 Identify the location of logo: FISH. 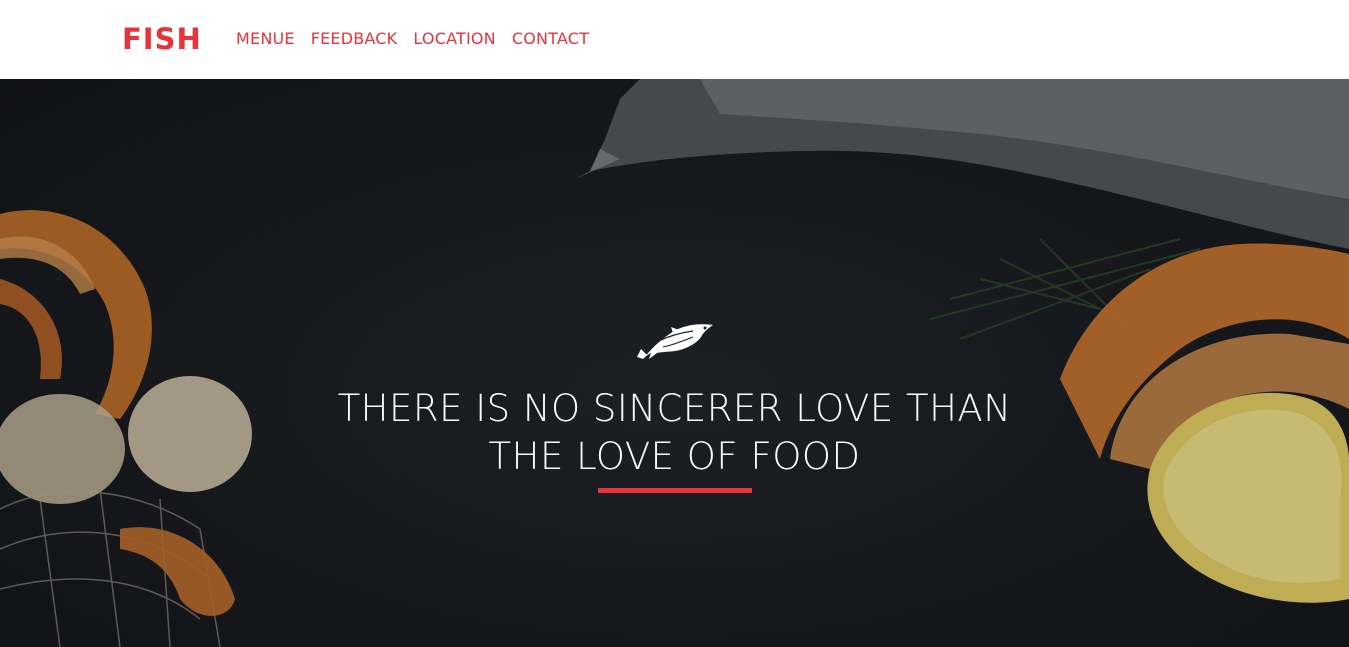
(162, 39).